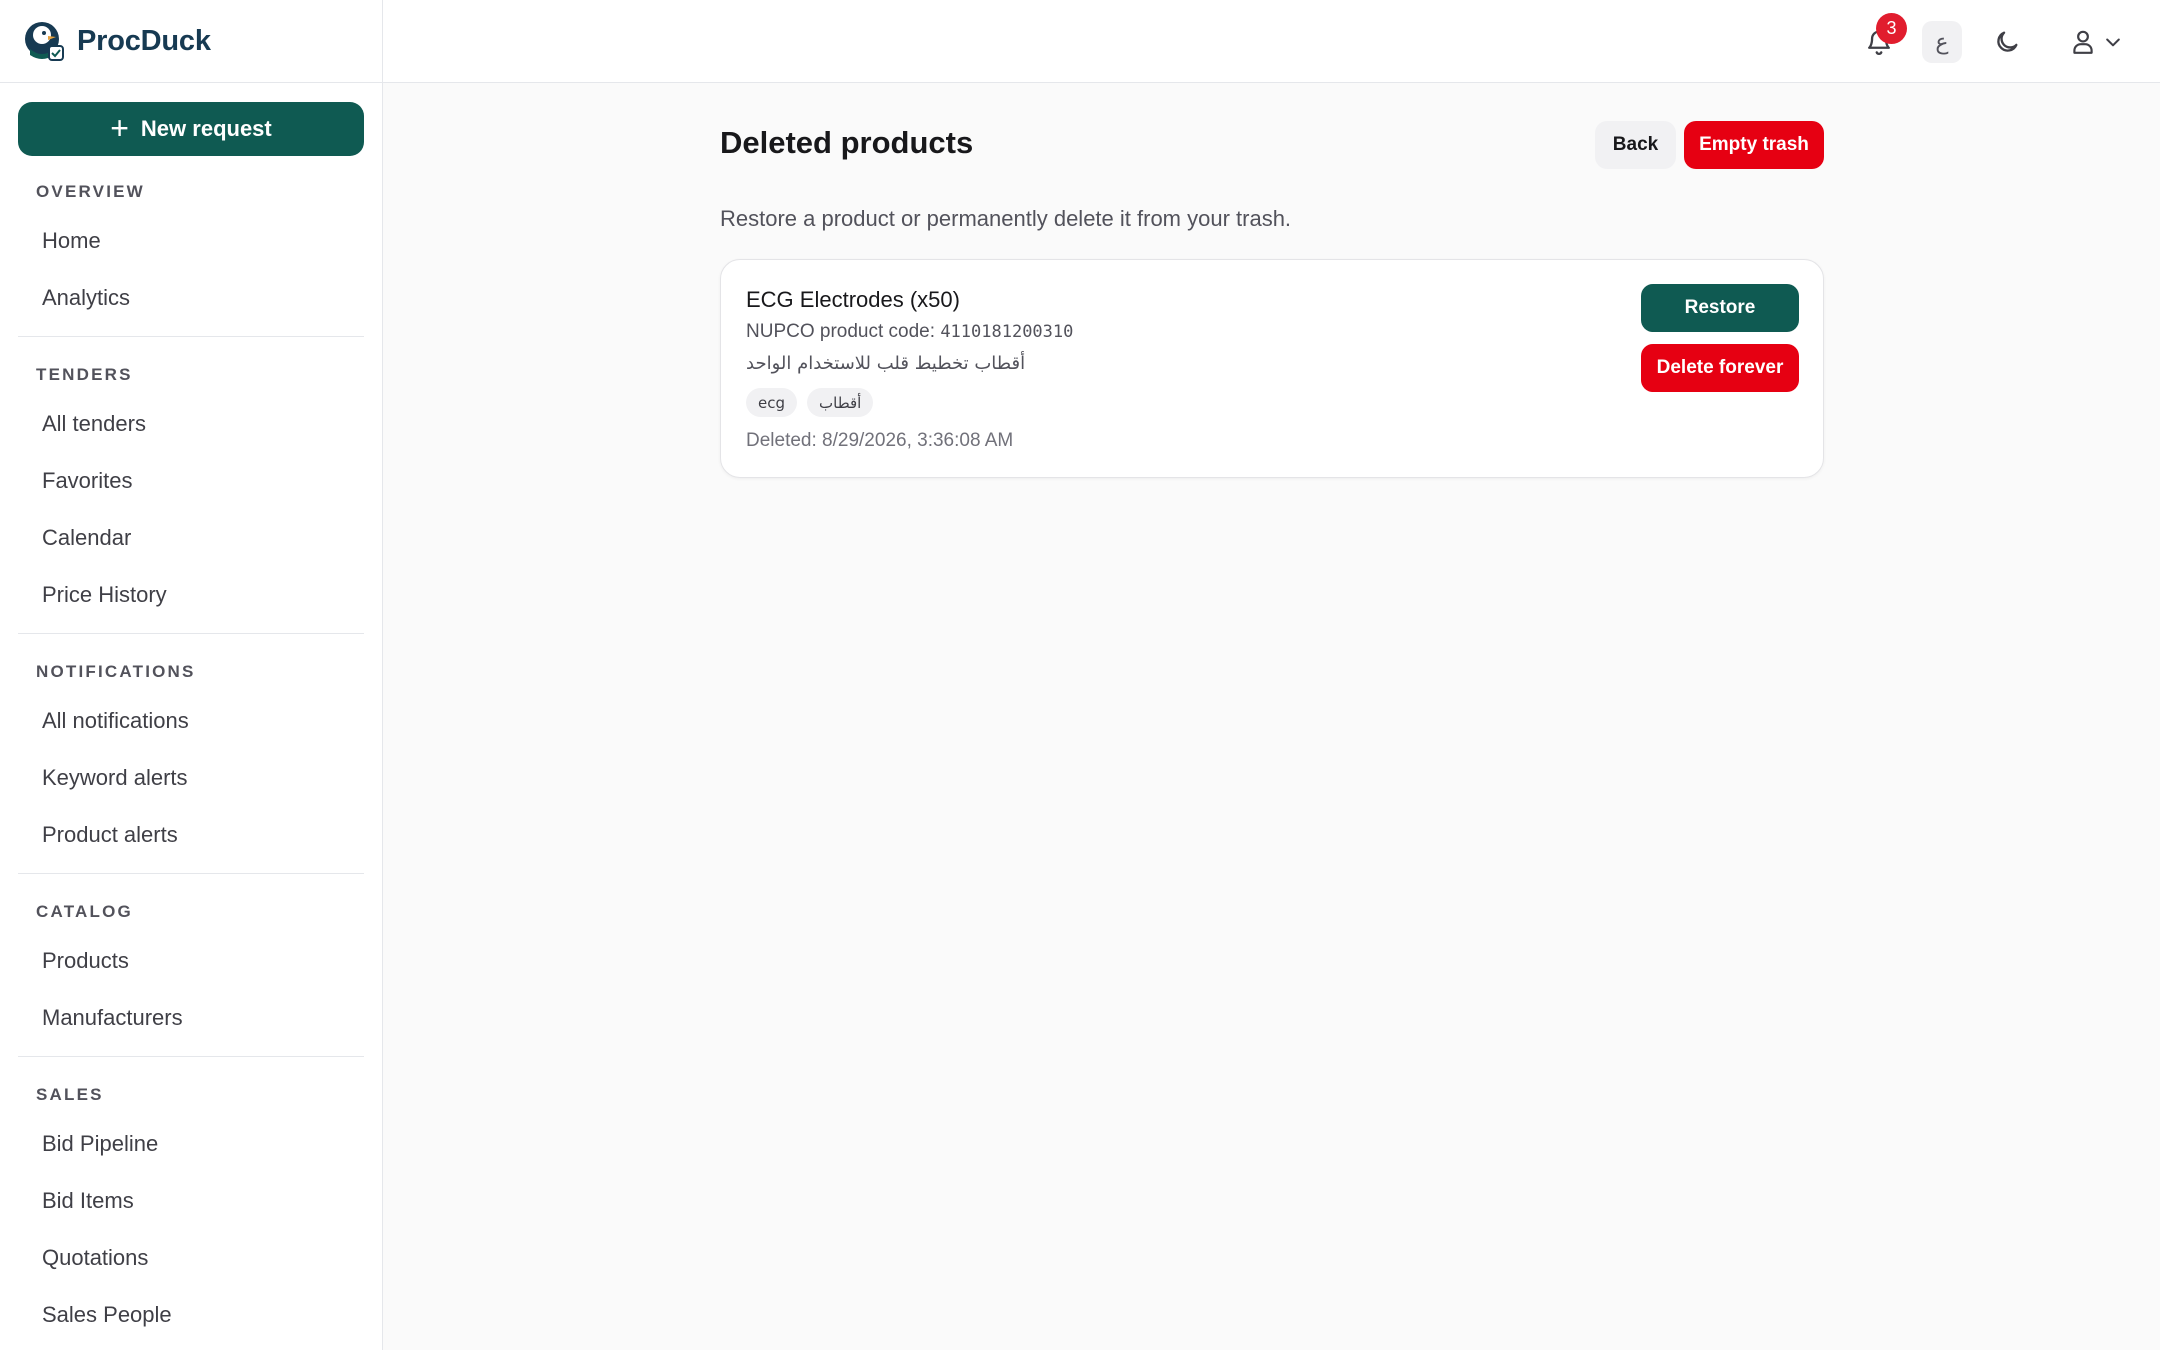 The width and height of the screenshot is (2160, 1350). Describe the element at coordinates (840, 402) in the screenshot. I see `tag: أقطاب` at that location.